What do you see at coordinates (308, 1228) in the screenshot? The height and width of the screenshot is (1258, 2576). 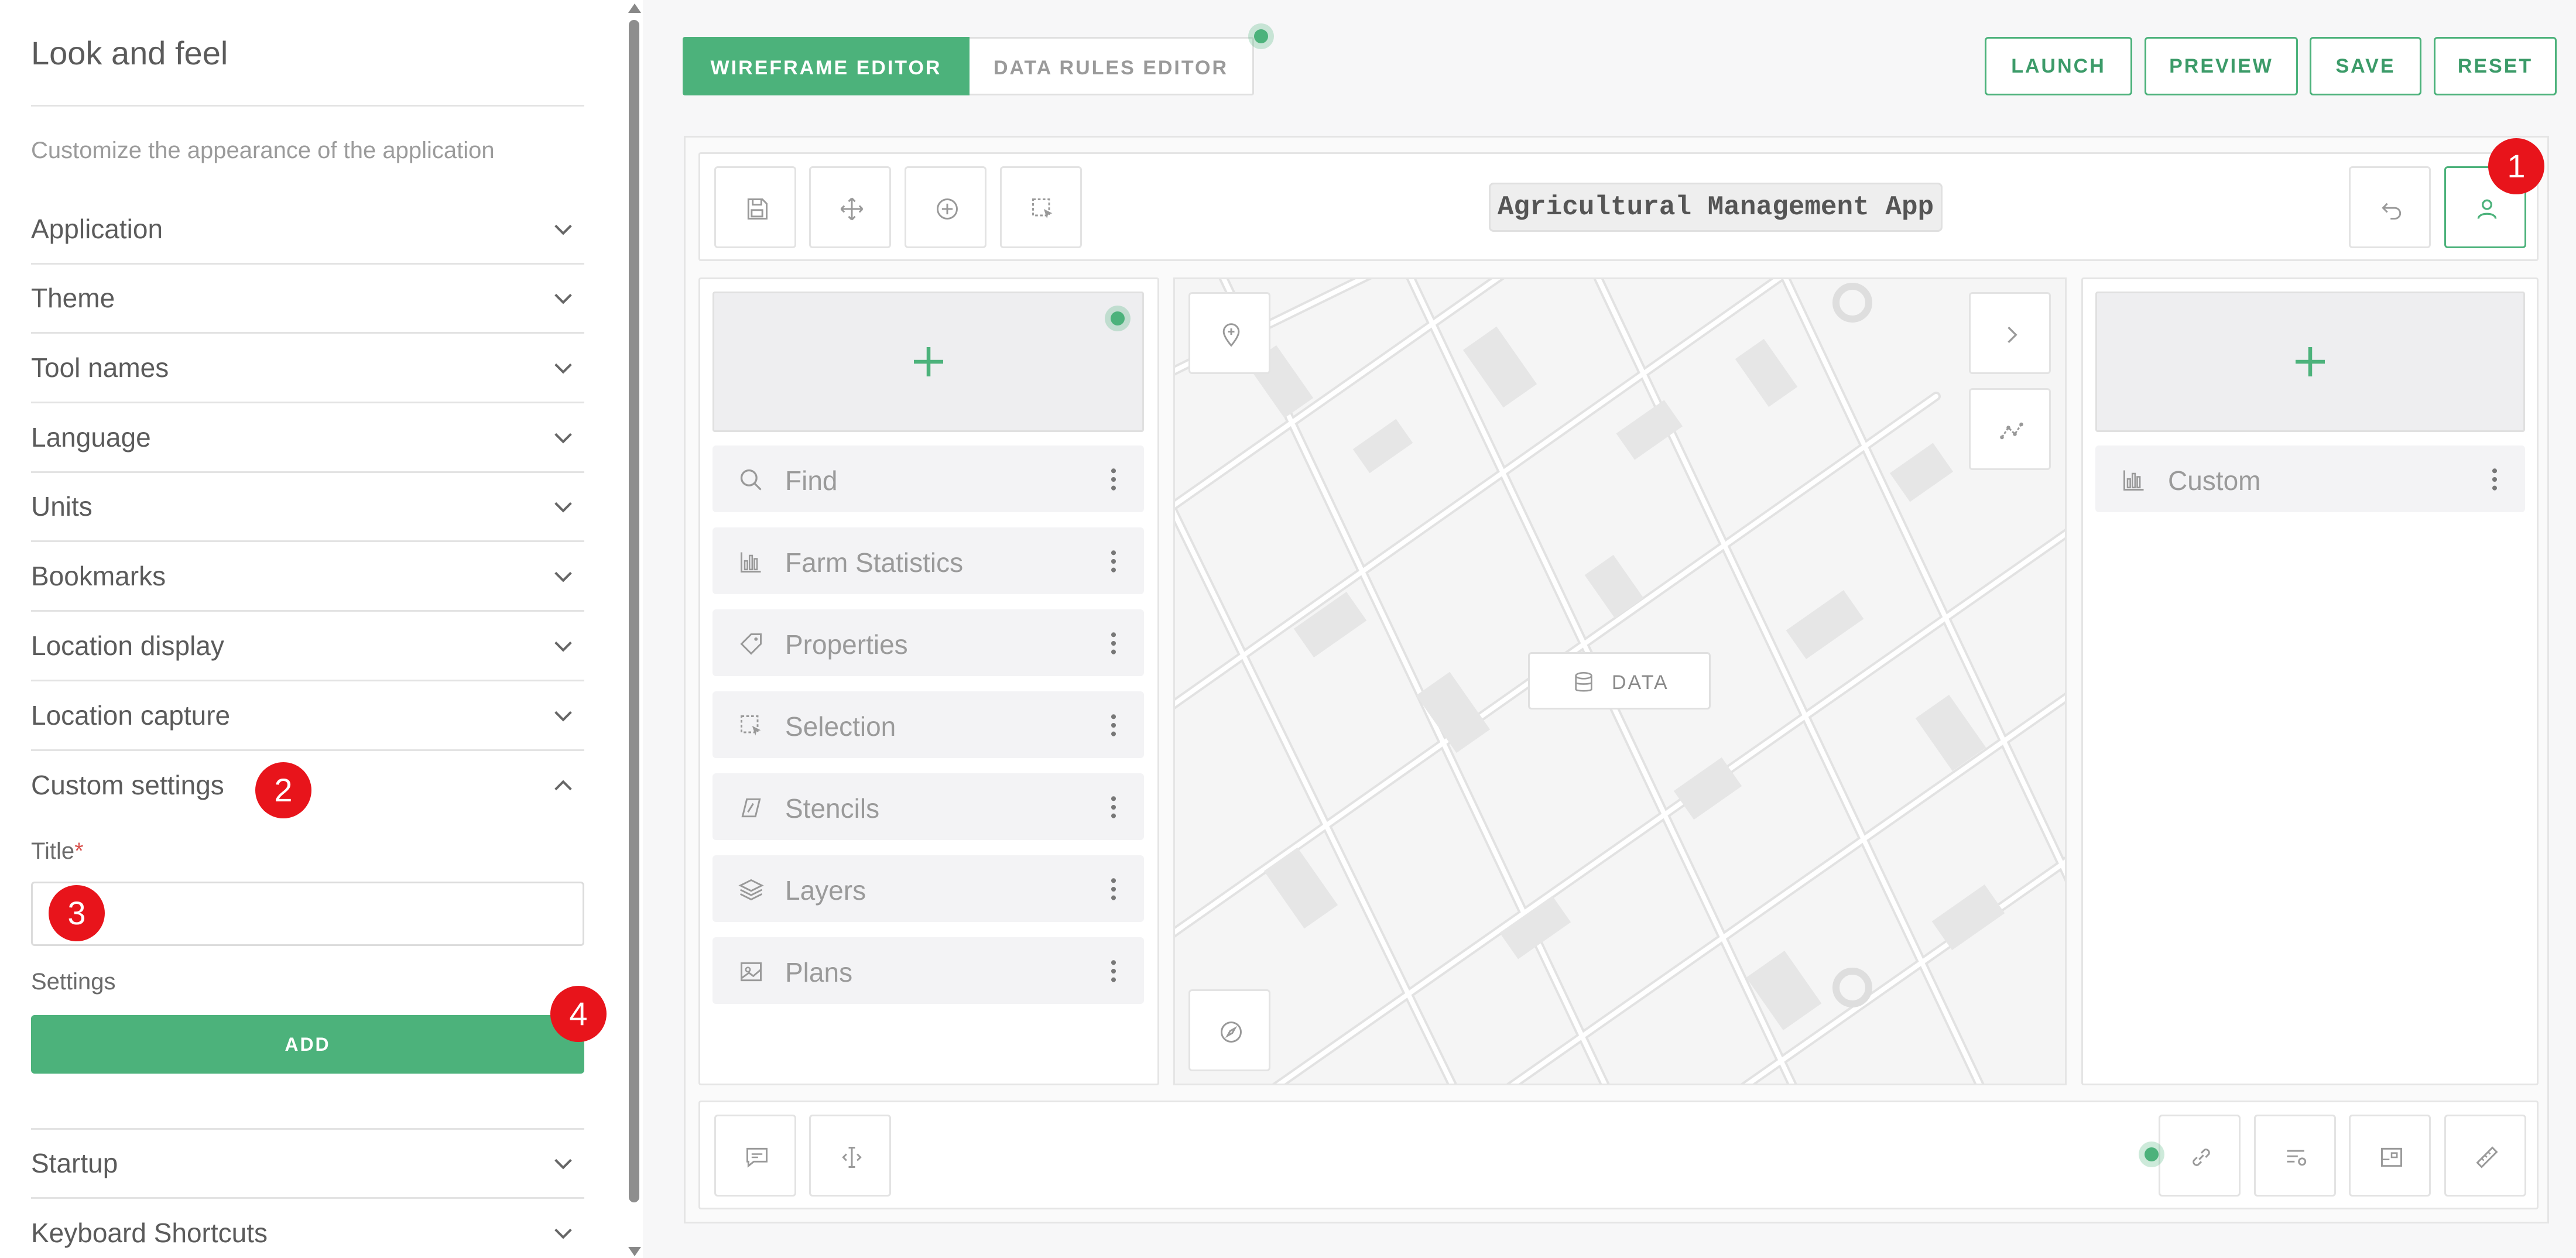 I see `section-keyboard-shortcuts: Keyboard Shortcuts` at bounding box center [308, 1228].